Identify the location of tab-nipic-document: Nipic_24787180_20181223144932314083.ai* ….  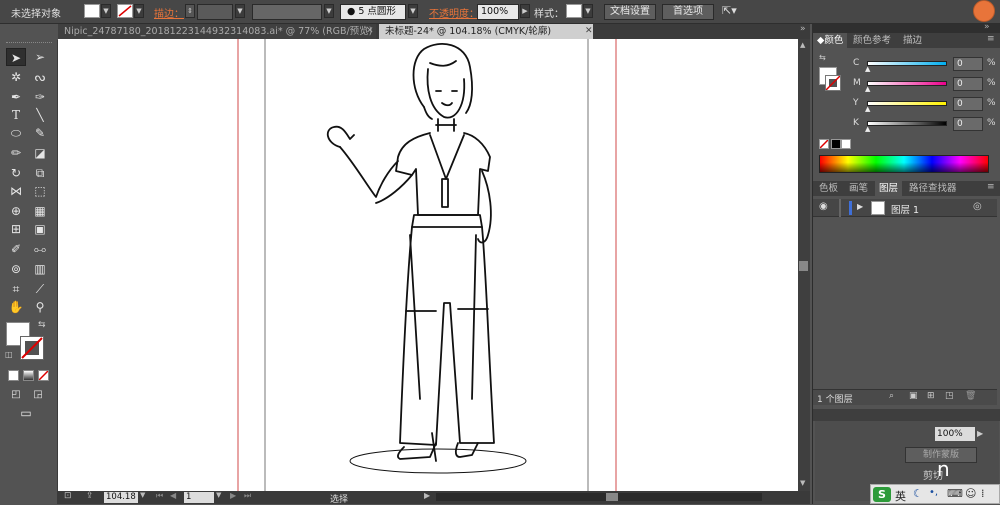
(217, 31).